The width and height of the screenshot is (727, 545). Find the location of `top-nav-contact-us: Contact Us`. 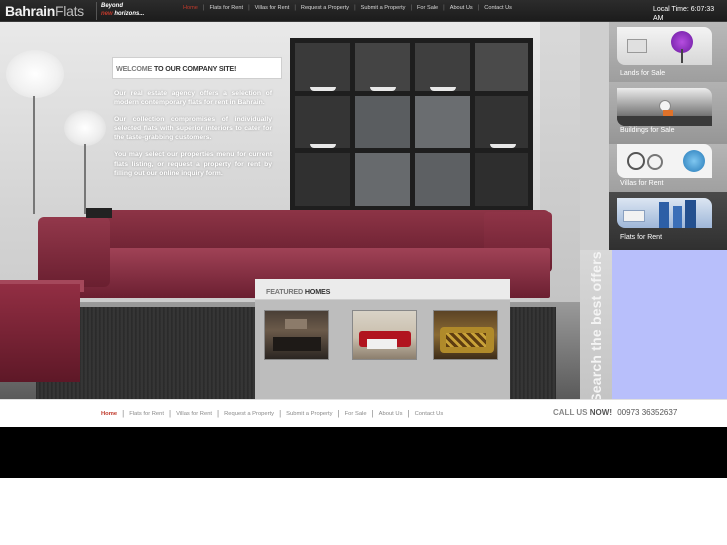

top-nav-contact-us: Contact Us is located at coordinates (498, 8).